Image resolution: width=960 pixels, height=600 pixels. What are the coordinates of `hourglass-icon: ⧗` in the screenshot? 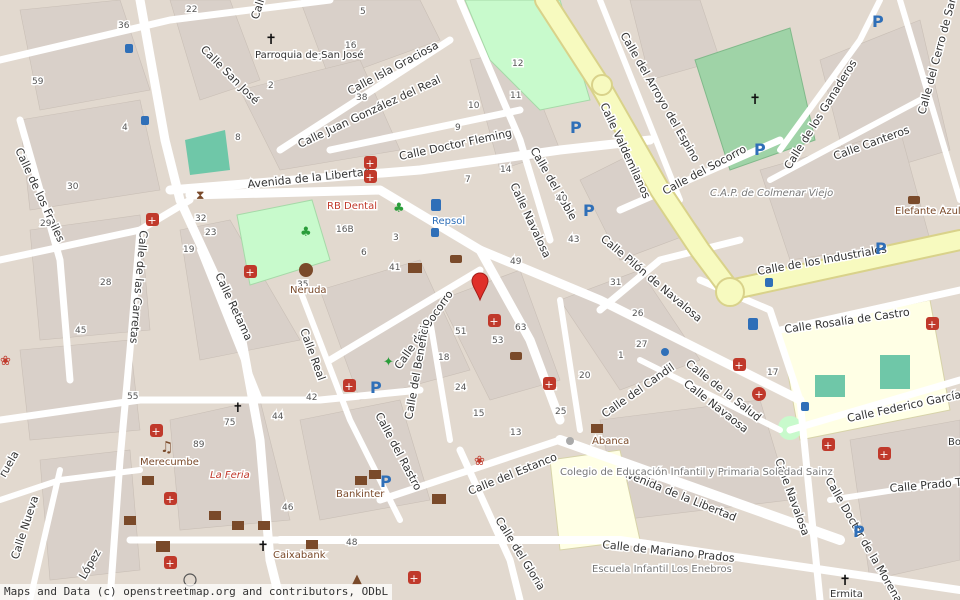 It's located at (200, 195).